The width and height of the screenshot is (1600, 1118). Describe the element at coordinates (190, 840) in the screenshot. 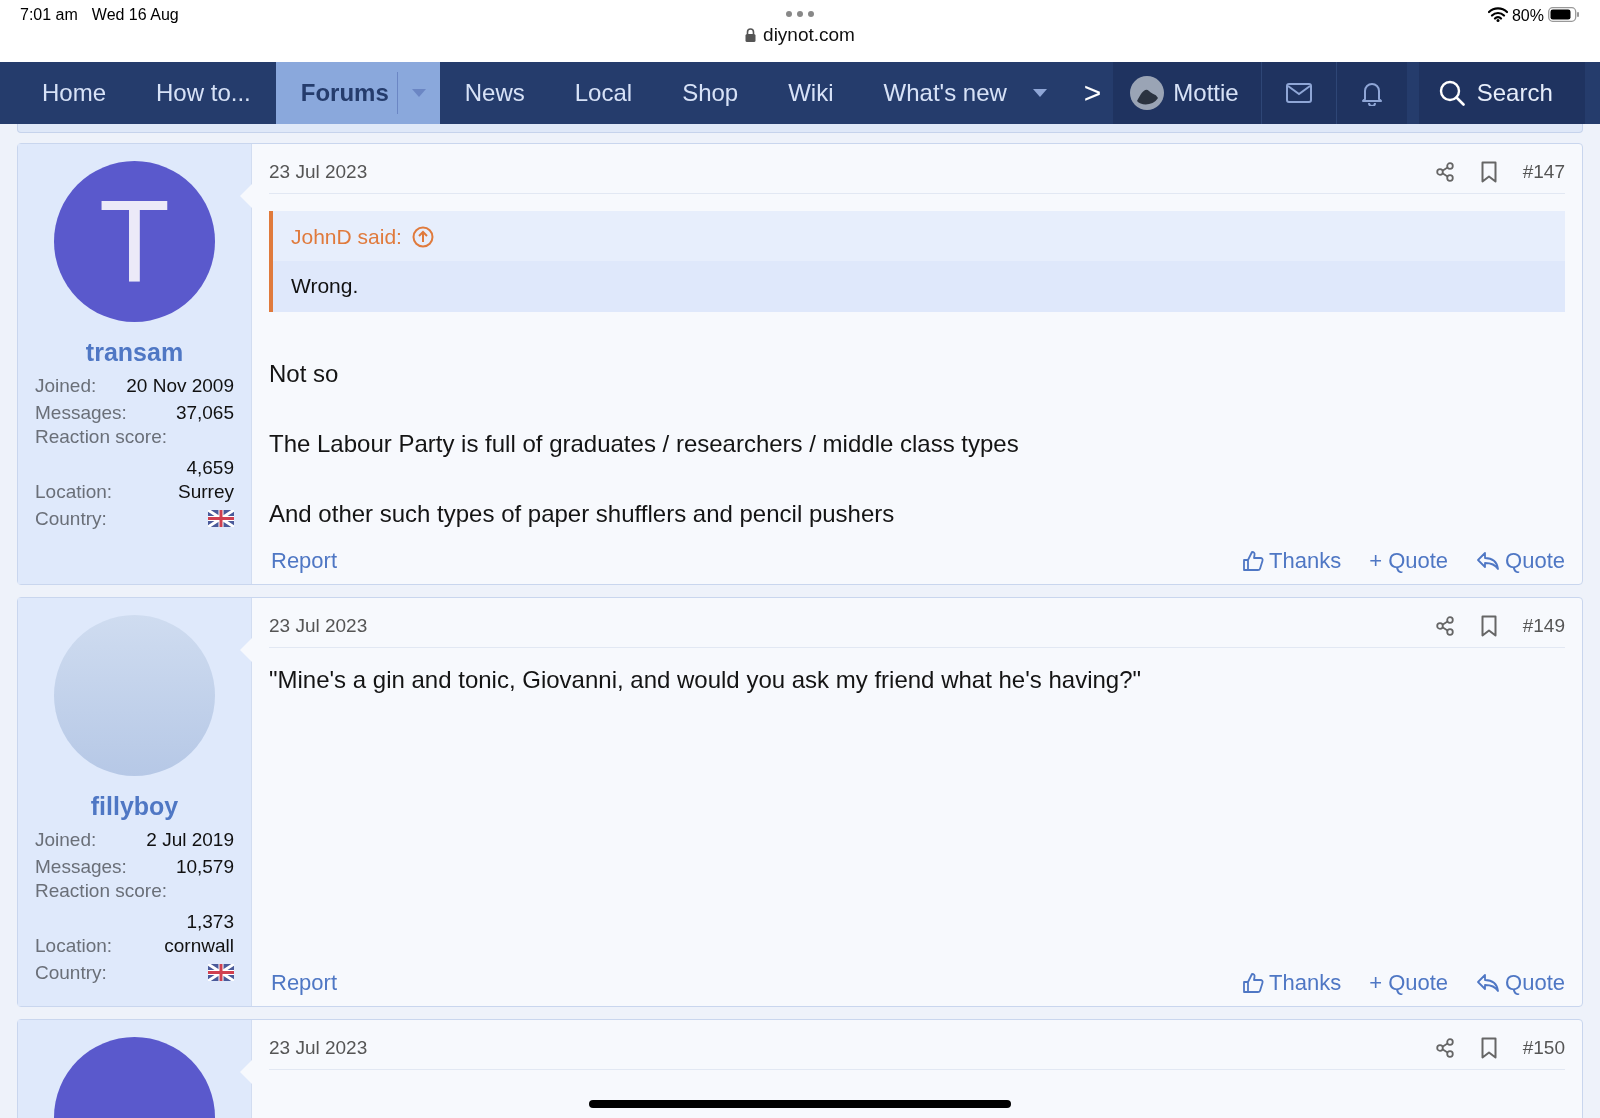

I see `stat-value: 2 Jul 2019` at that location.